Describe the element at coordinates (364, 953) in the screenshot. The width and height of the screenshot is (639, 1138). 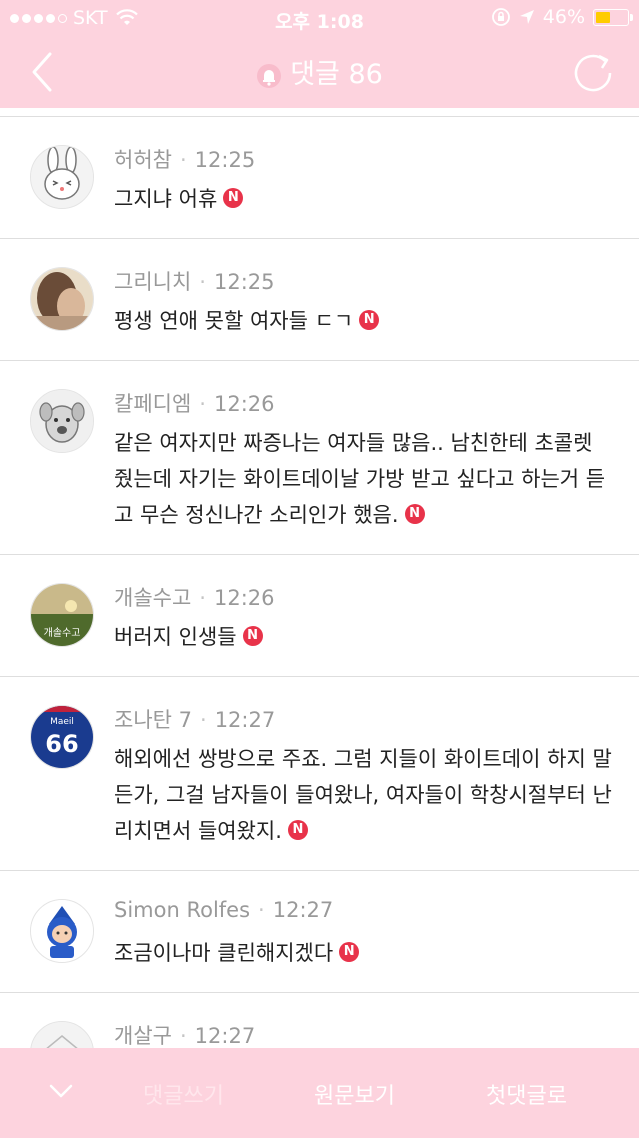
I see `comment-text: 조금이나마 클린해지겠다 N` at that location.